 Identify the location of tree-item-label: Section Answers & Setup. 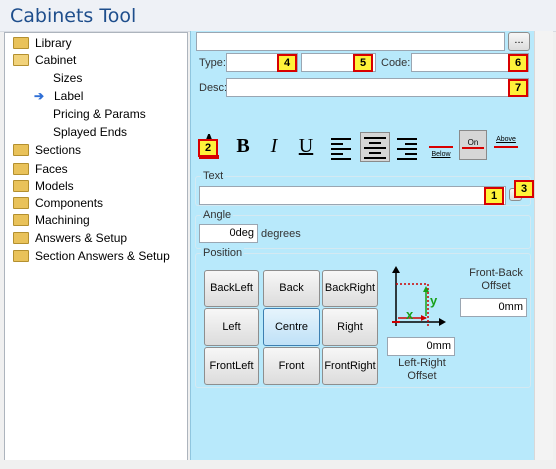
(102, 256).